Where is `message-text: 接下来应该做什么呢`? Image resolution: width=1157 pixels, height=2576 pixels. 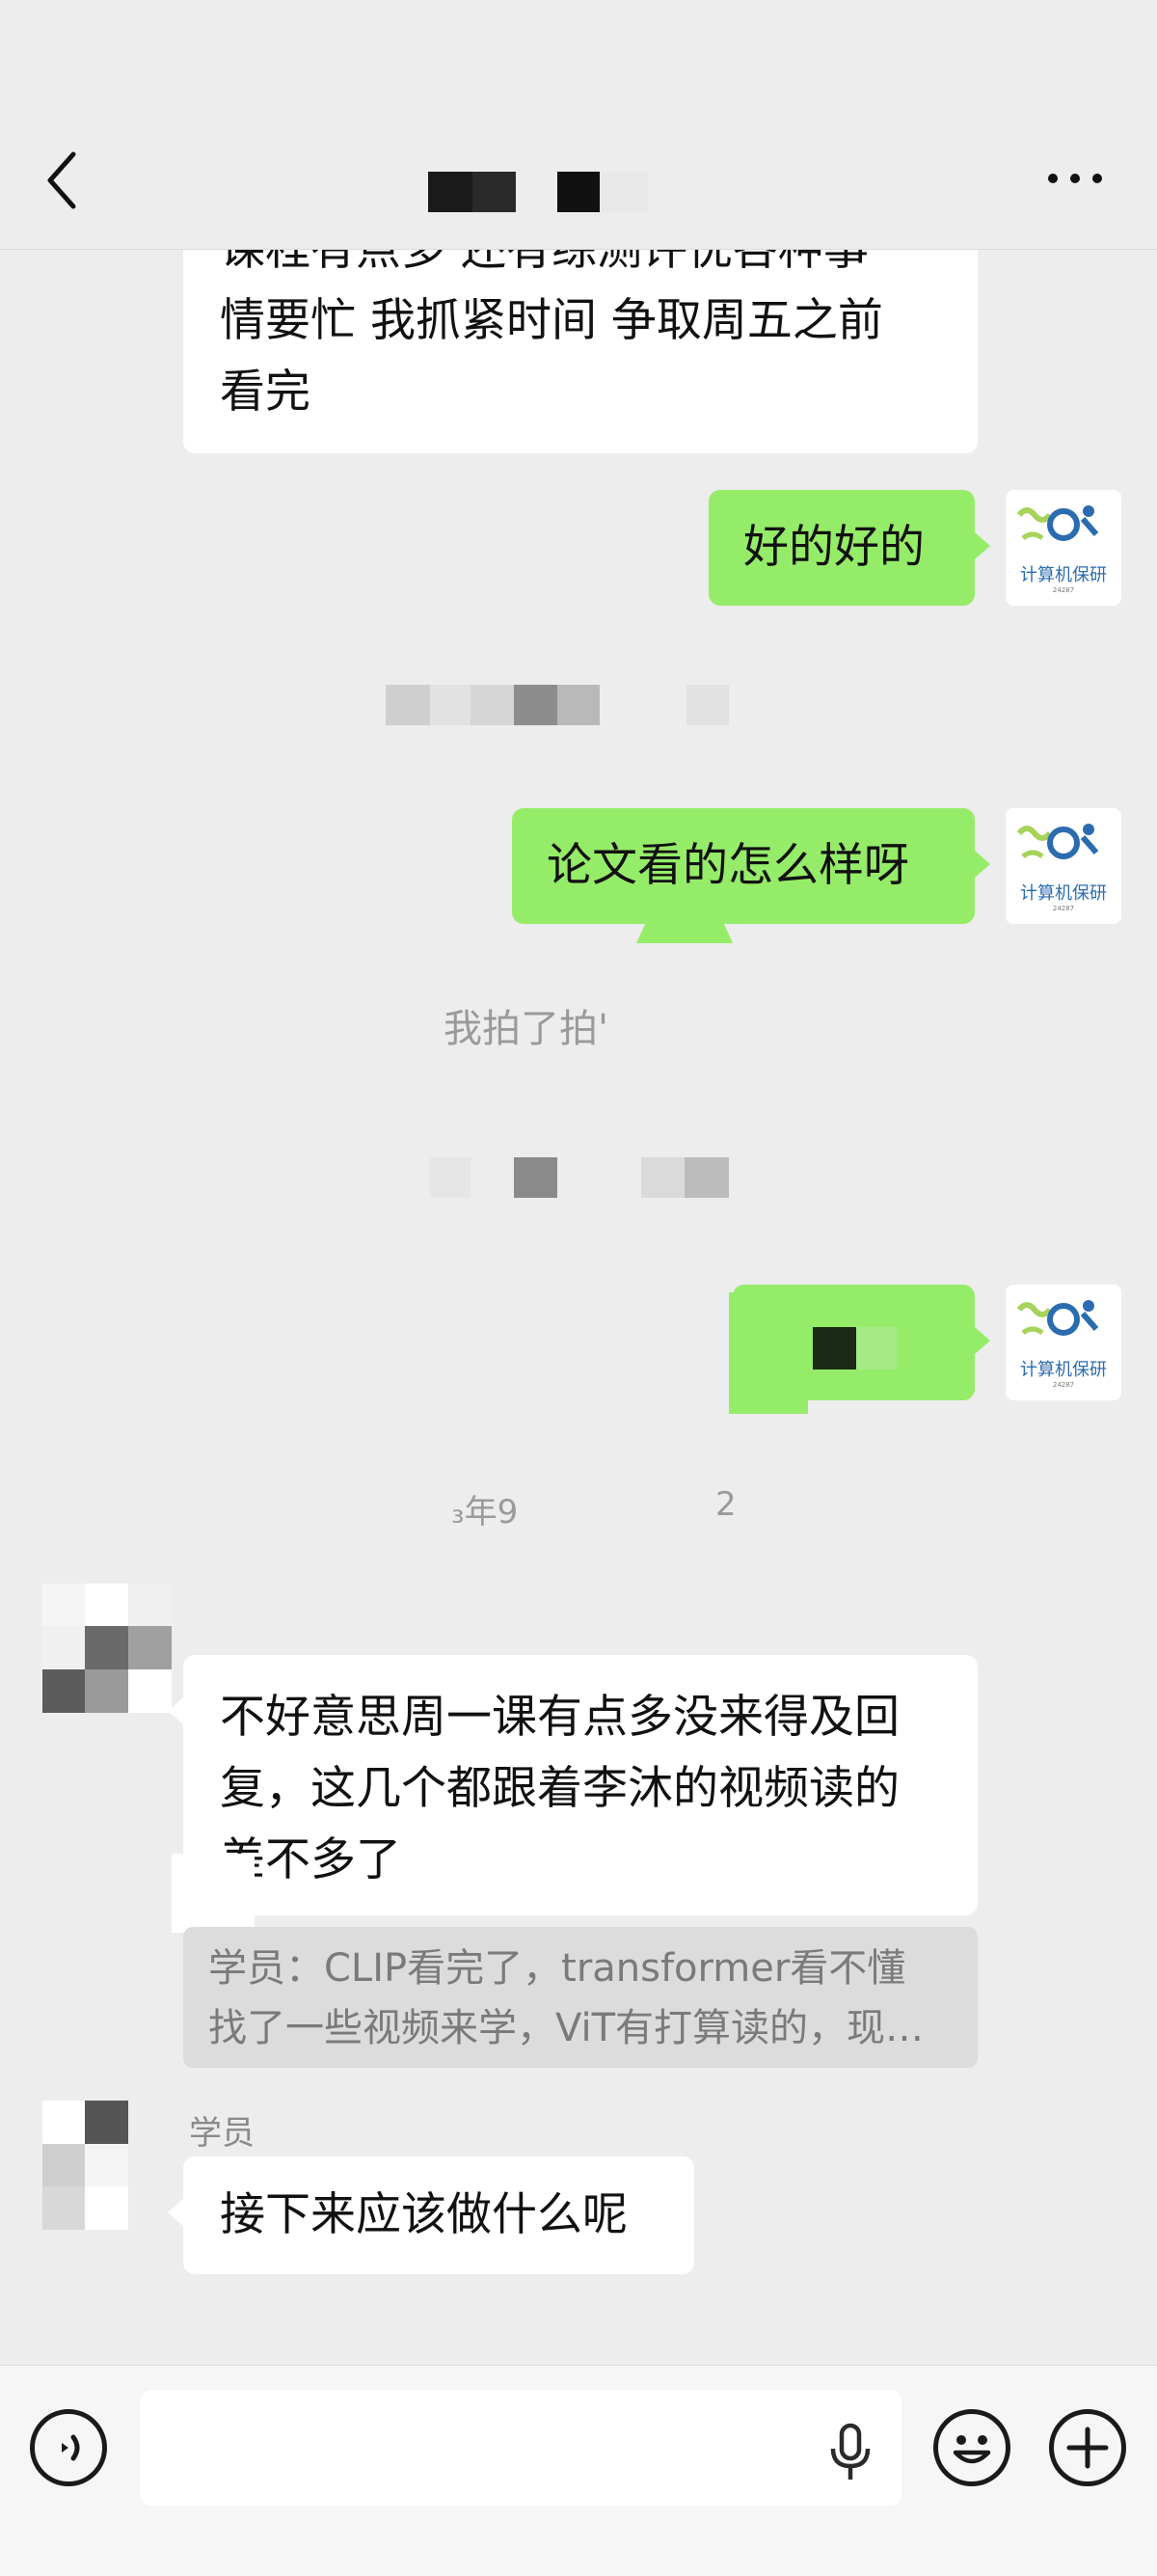
message-text: 接下来应该做什么呢 is located at coordinates (424, 2214).